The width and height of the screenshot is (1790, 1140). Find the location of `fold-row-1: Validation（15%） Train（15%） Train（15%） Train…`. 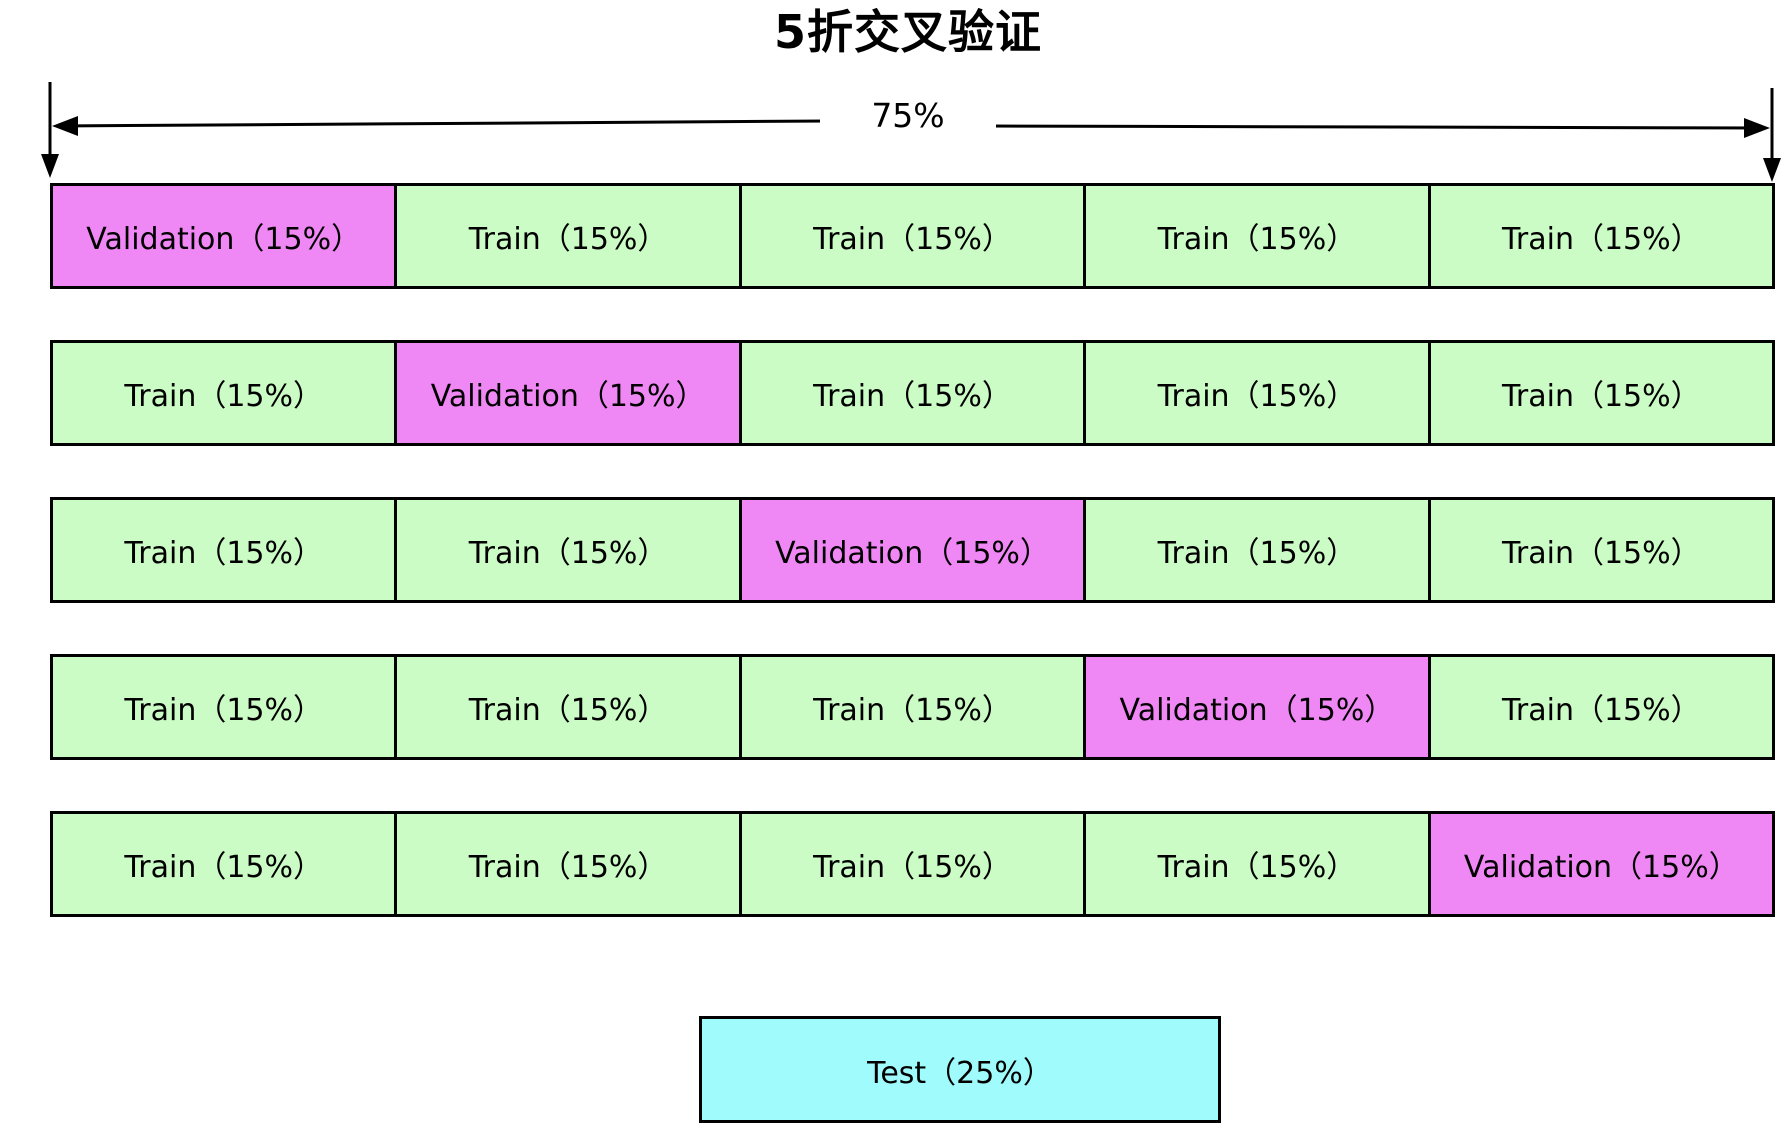

fold-row-1: Validation（15%） Train（15%） Train（15%） Train… is located at coordinates (912, 236).